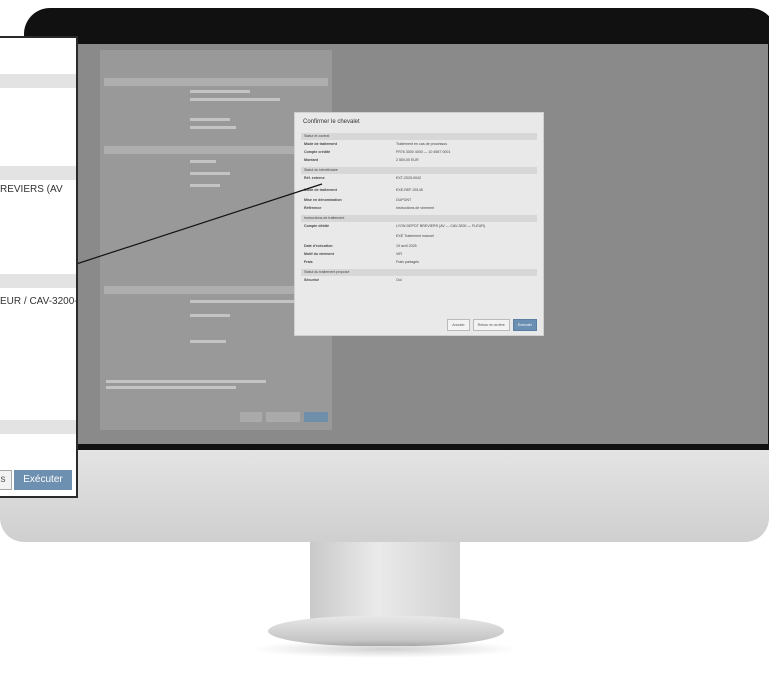 The image size is (769, 681). Describe the element at coordinates (331, 122) in the screenshot. I see `dialog-title: Confirmer le chevalet` at that location.